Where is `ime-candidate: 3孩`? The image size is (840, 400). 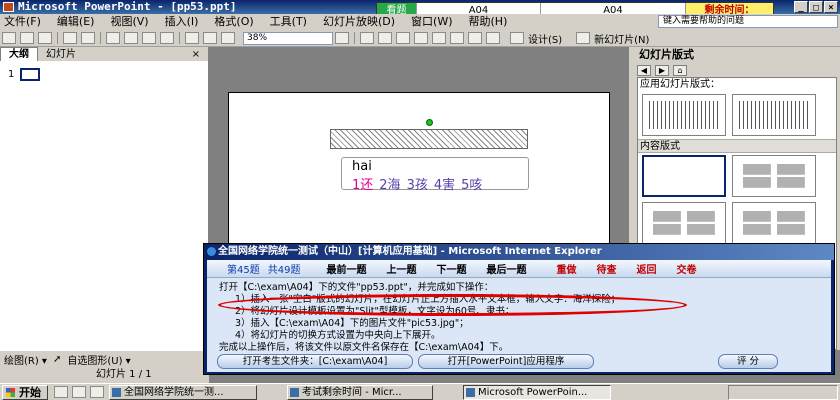
ime-candidate: 3孩 is located at coordinates (417, 185).